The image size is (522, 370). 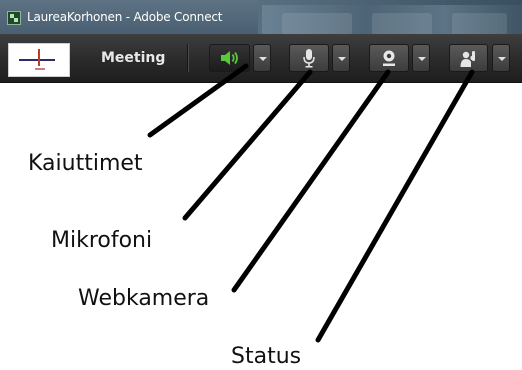 I want to click on microphone-label: Mikrofoni, so click(x=102, y=240).